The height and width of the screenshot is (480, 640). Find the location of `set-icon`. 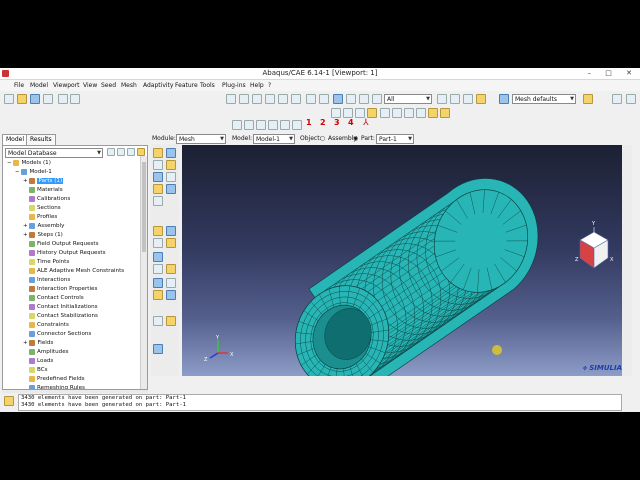

set-icon is located at coordinates (171, 321).